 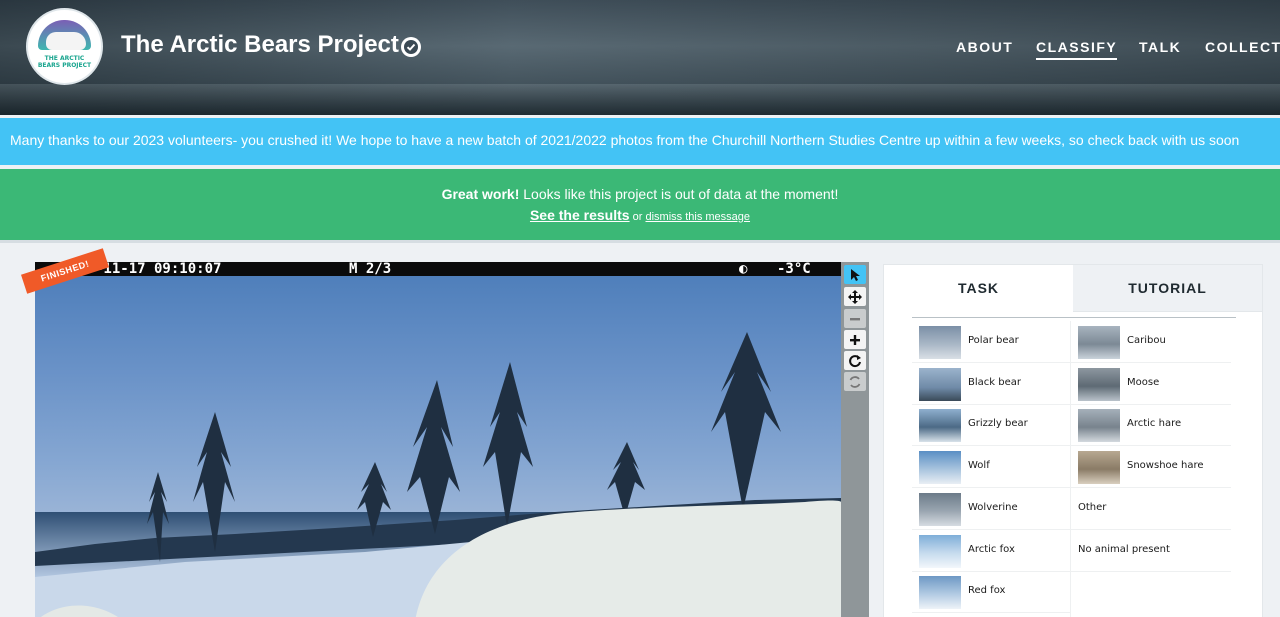 I want to click on zoom-out-icon, so click(x=855, y=318).